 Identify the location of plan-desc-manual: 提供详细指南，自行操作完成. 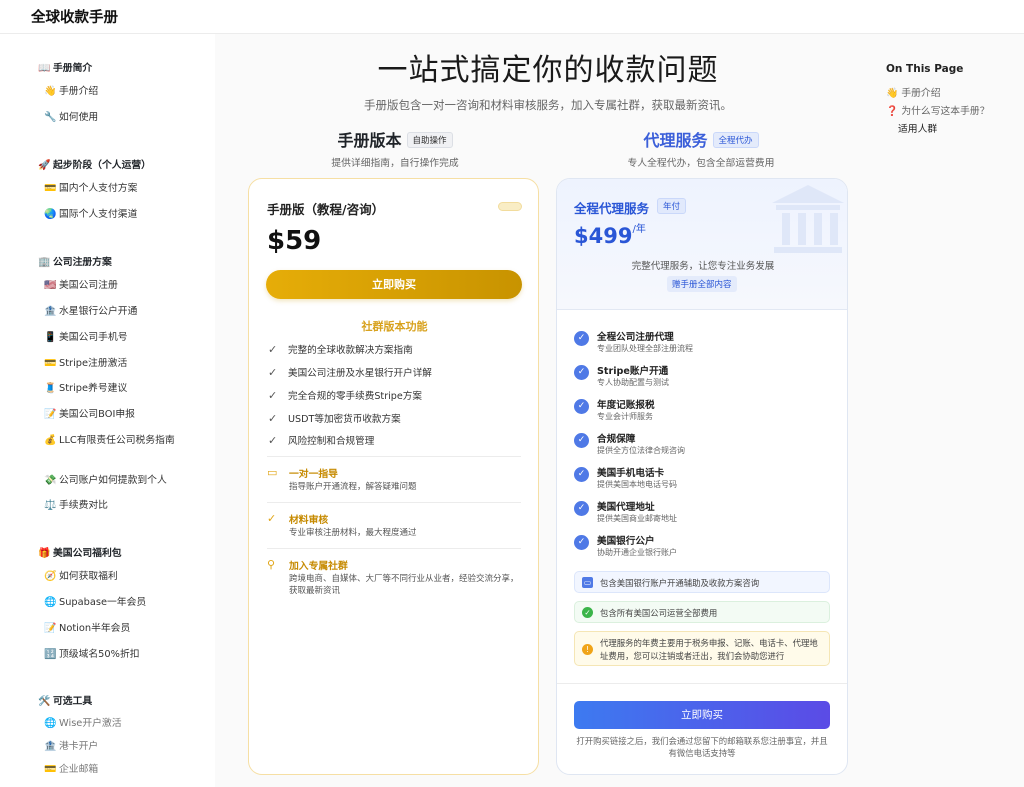
(395, 163).